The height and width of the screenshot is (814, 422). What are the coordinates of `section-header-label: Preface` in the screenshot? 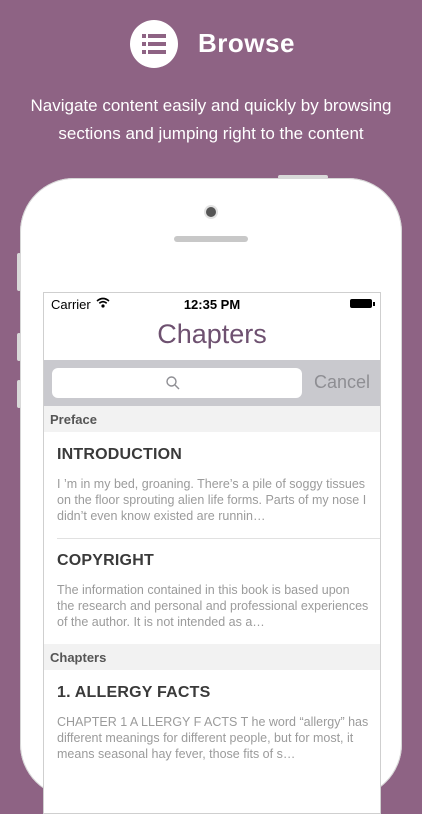 It's located at (73, 419).